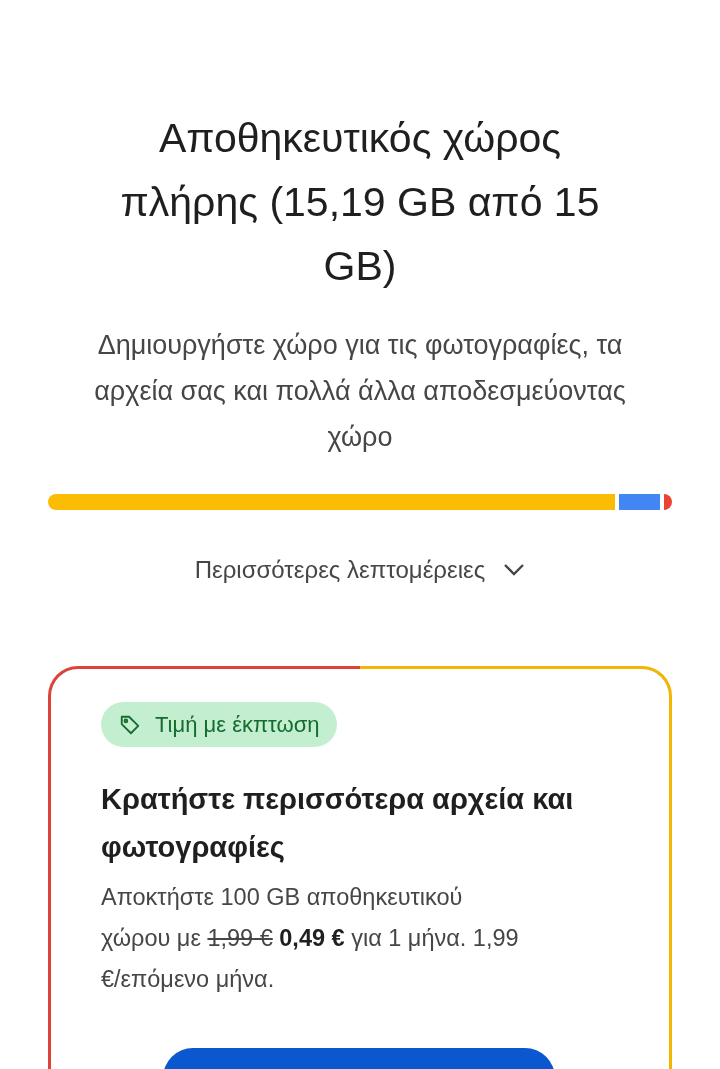  Describe the element at coordinates (360, 202) in the screenshot. I see `storage-full-title: Αποθηκευτικός χώρος πλήρης (15,19 GB από 15 GB)` at that location.